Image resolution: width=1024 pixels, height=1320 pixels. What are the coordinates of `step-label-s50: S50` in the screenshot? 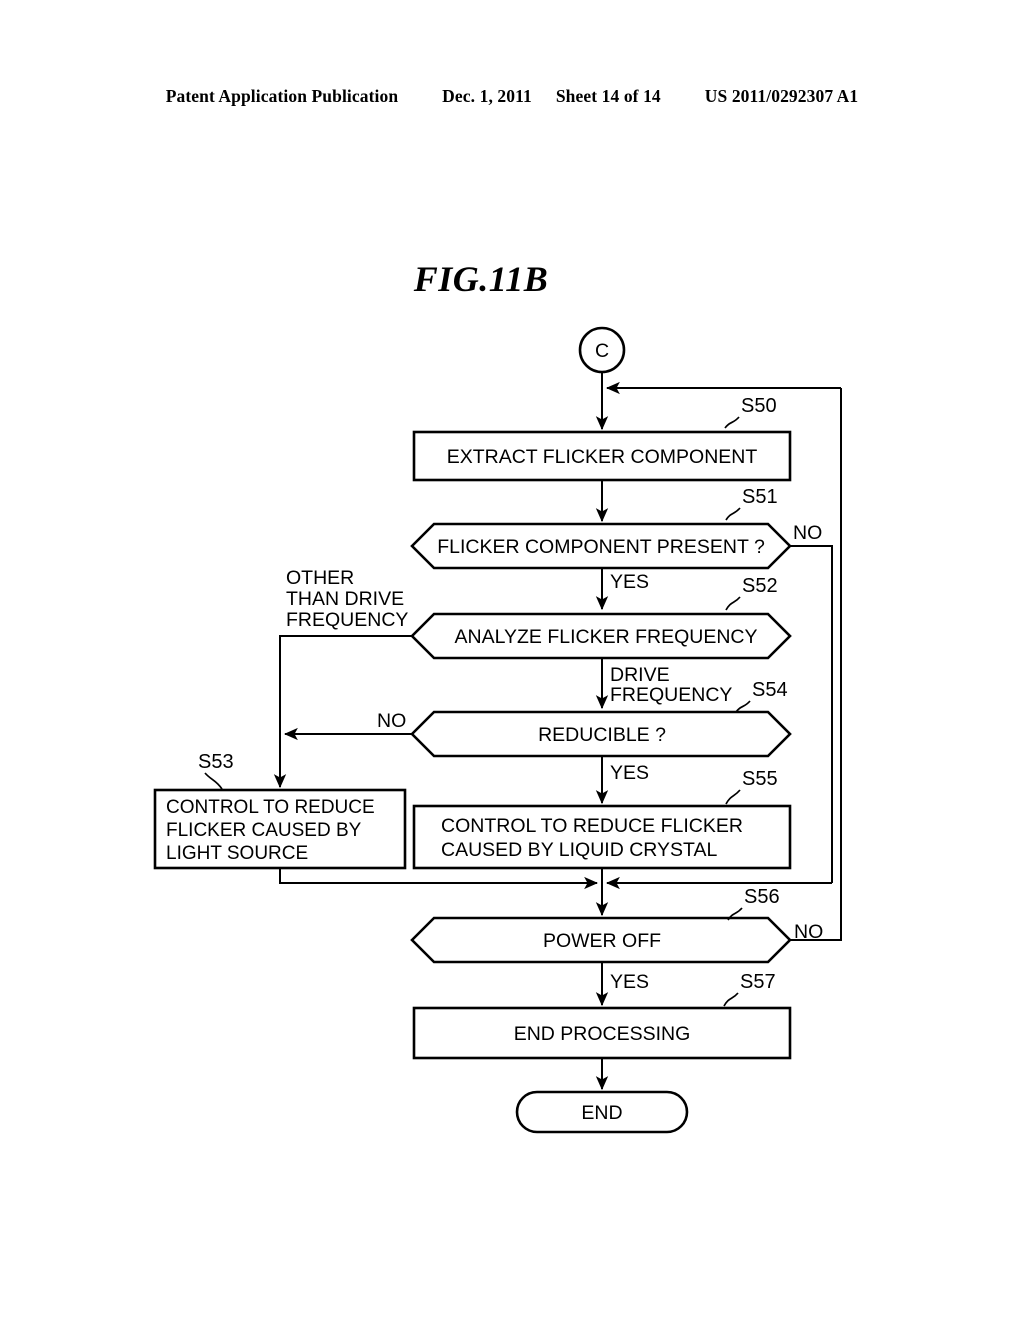 It's located at (759, 406).